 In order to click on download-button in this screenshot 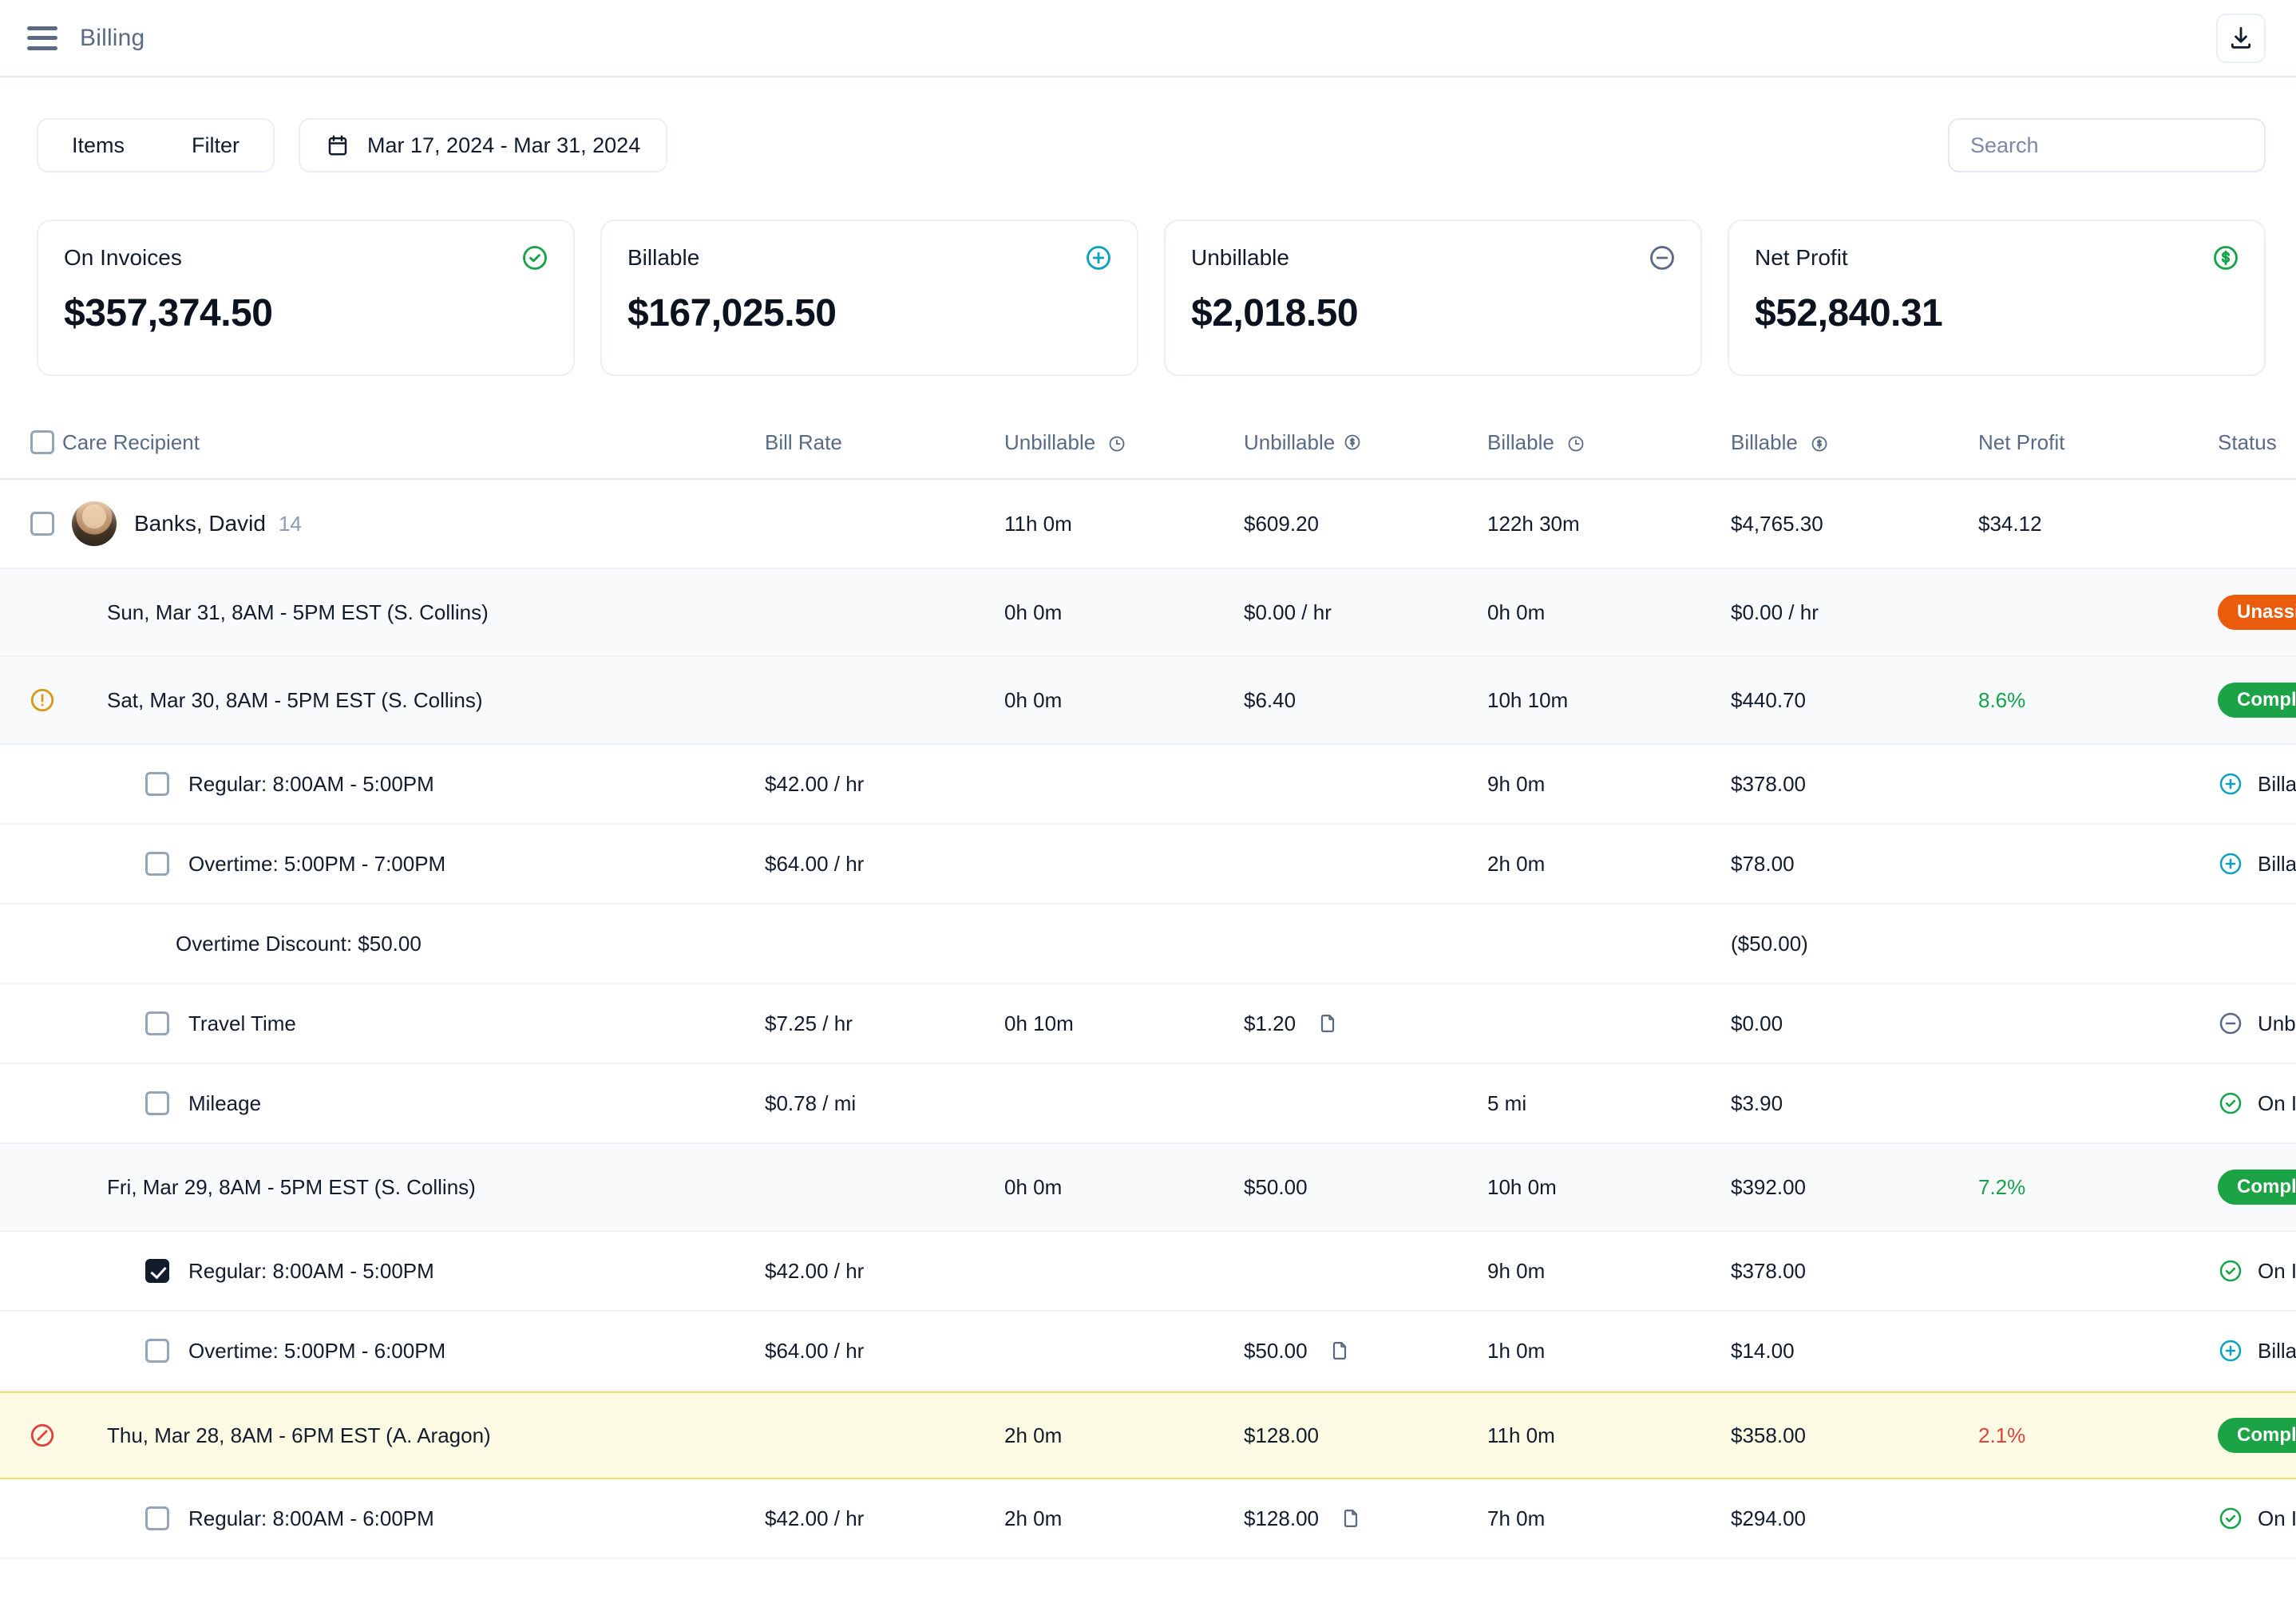, I will do `click(2241, 38)`.